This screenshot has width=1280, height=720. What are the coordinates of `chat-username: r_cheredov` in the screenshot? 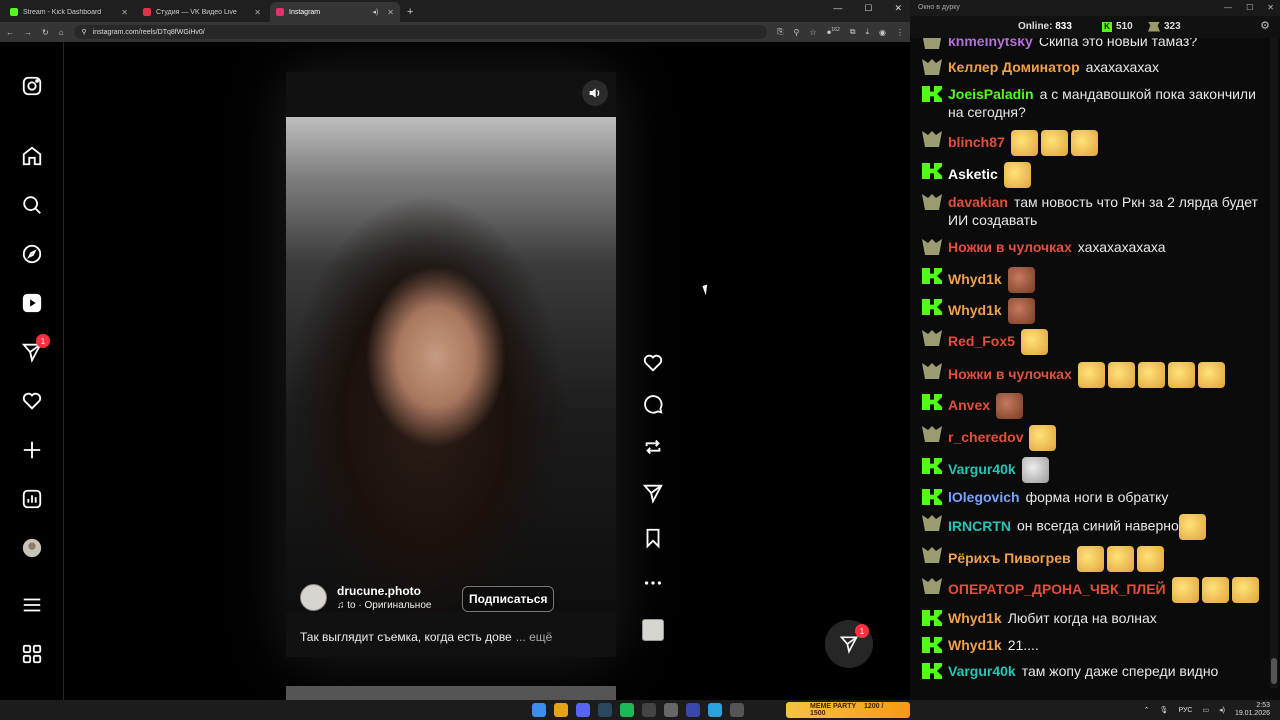 It's located at (985, 437).